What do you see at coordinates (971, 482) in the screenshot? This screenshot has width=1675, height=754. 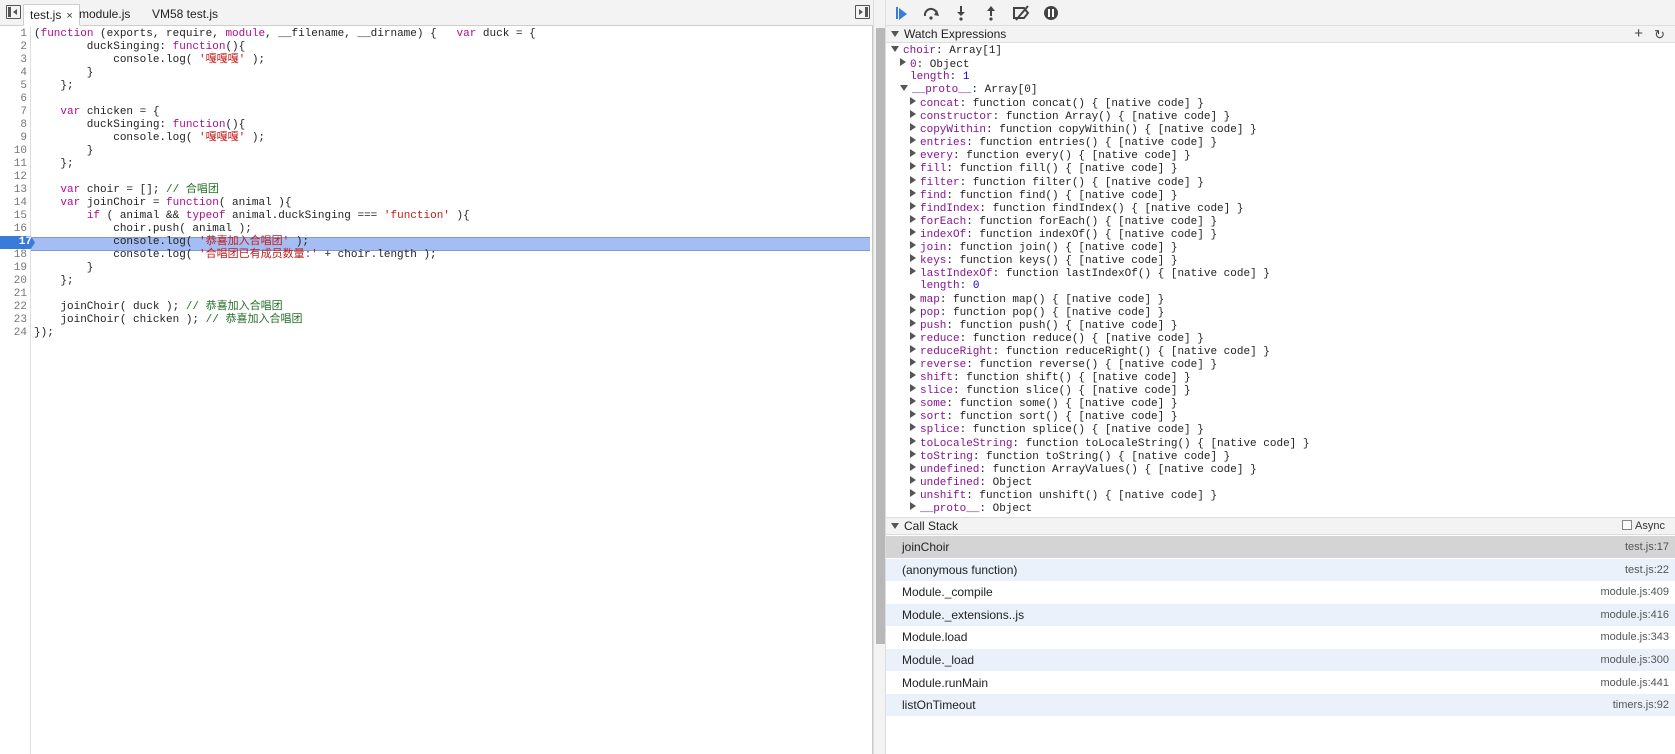 I see `watch-tree-row: undefined: Object` at bounding box center [971, 482].